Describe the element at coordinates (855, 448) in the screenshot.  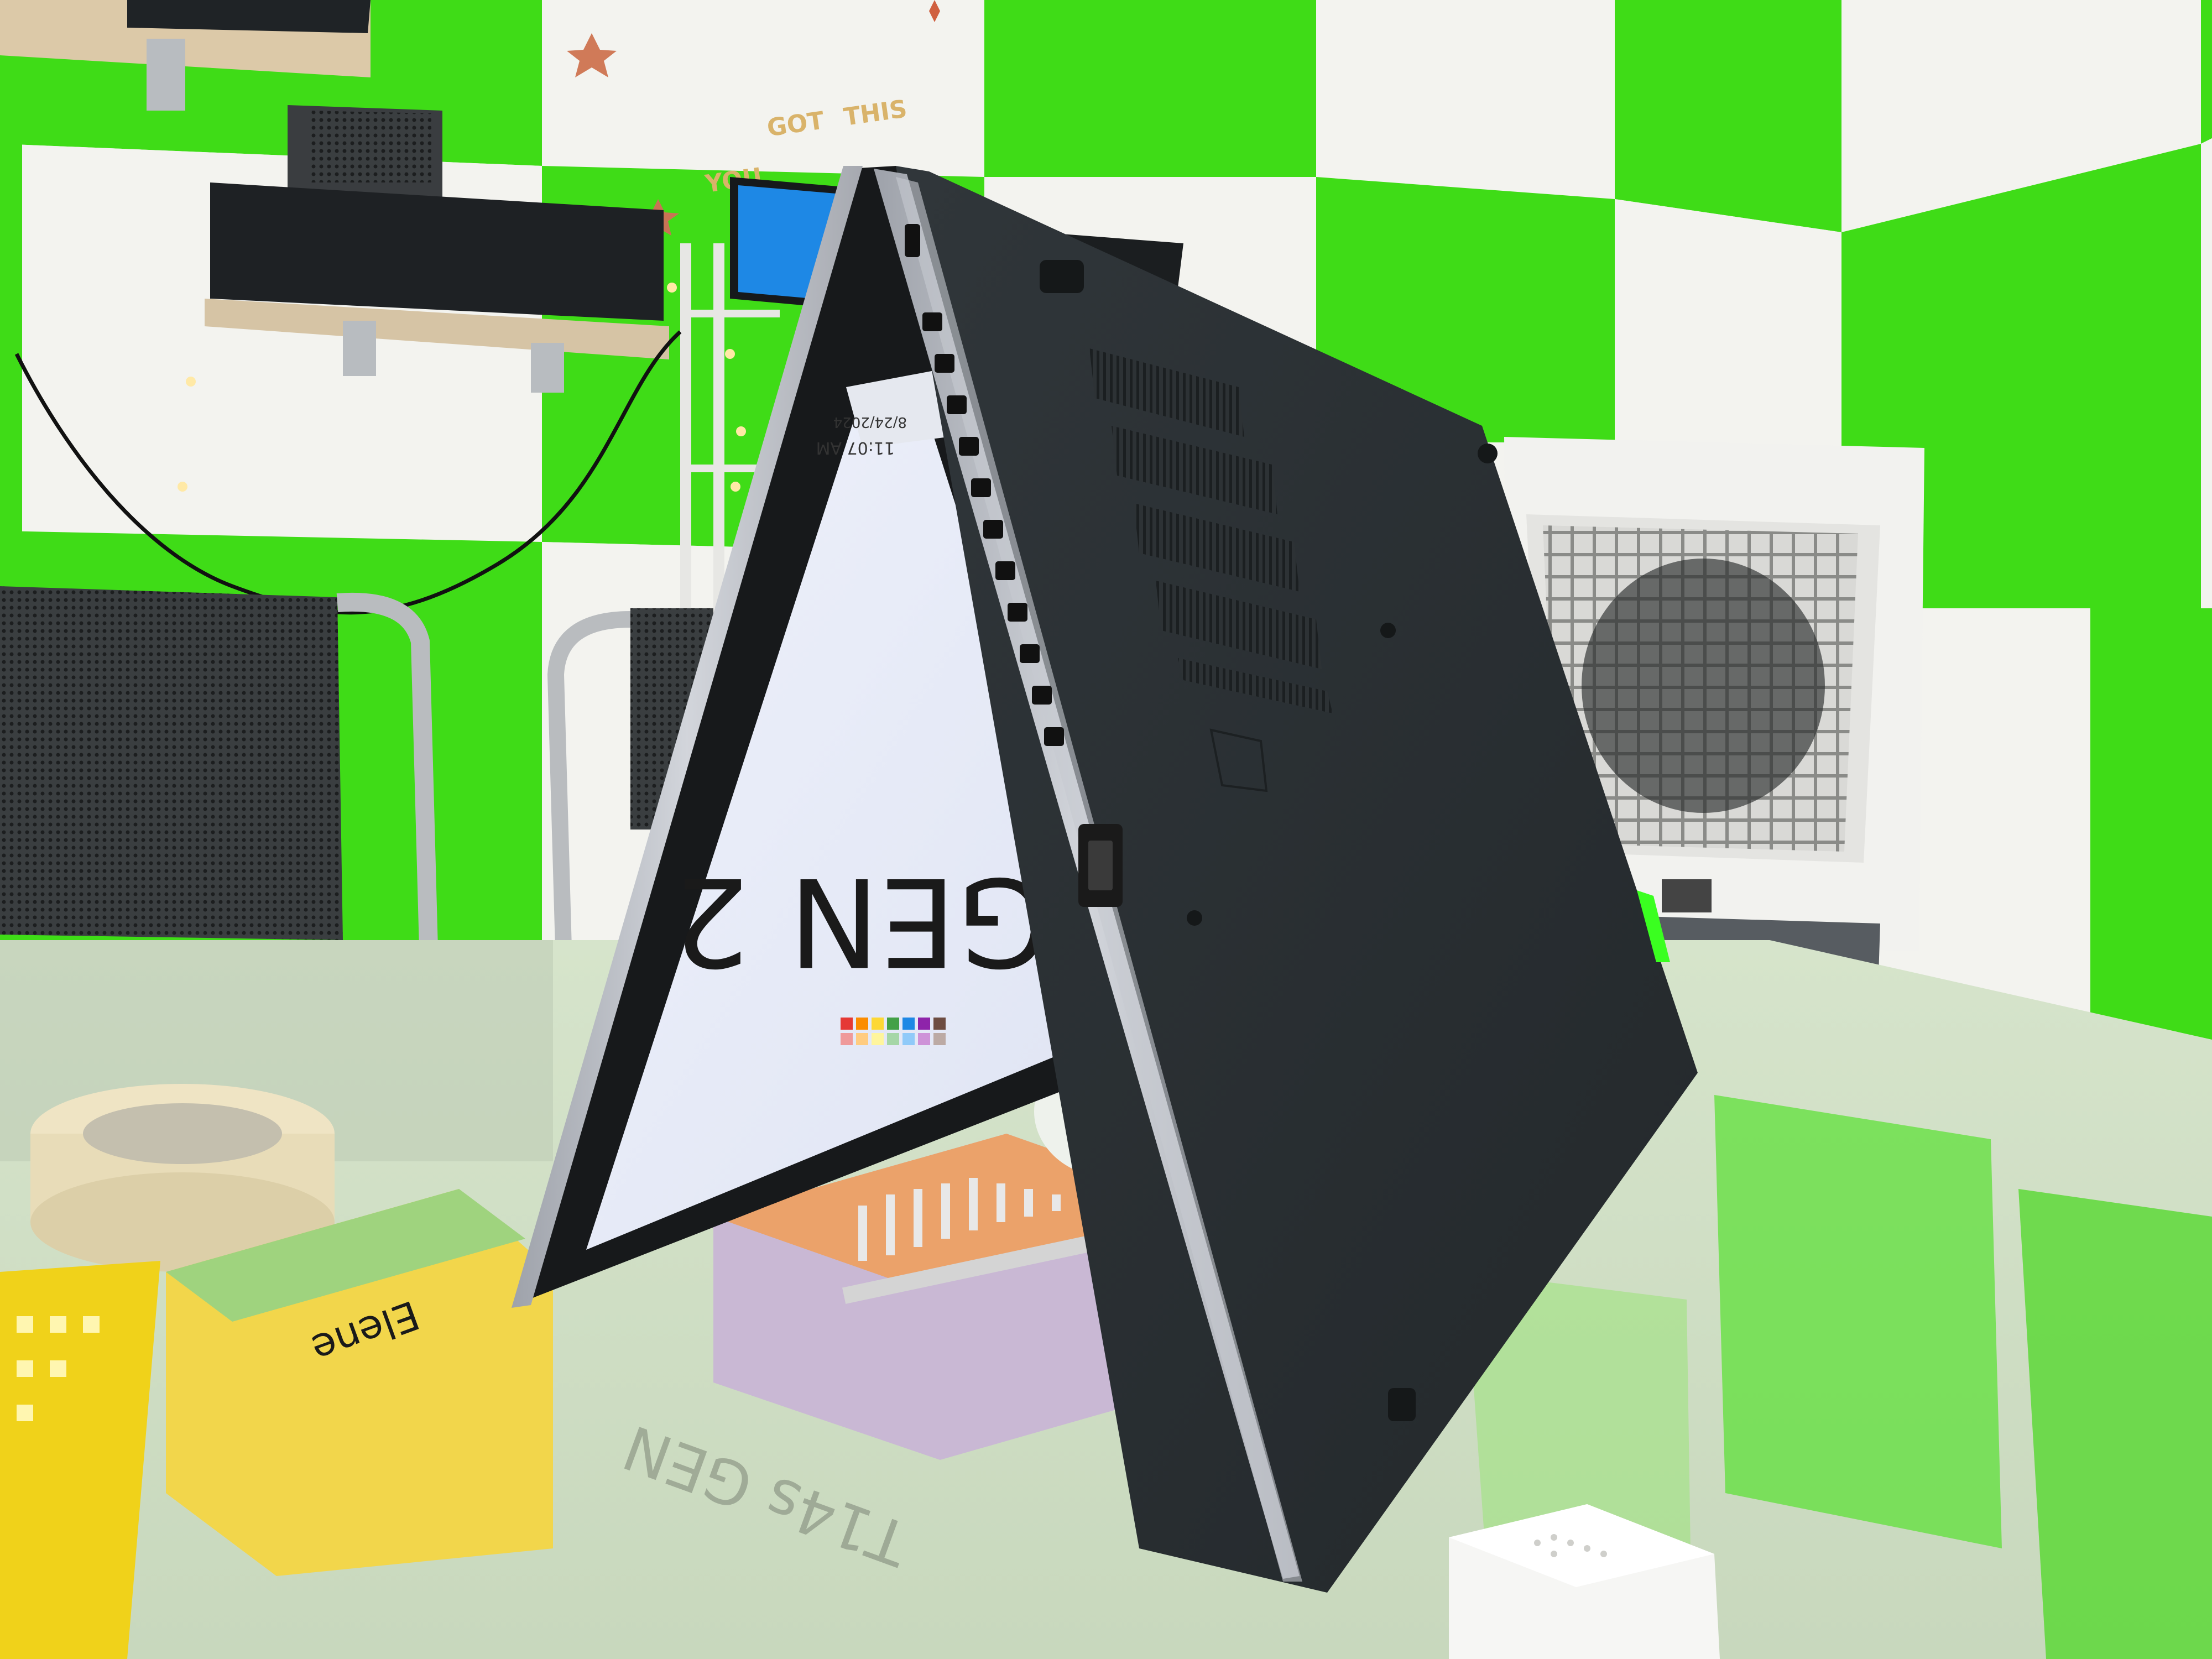
I see `taskbar-time: 11:07 AM` at that location.